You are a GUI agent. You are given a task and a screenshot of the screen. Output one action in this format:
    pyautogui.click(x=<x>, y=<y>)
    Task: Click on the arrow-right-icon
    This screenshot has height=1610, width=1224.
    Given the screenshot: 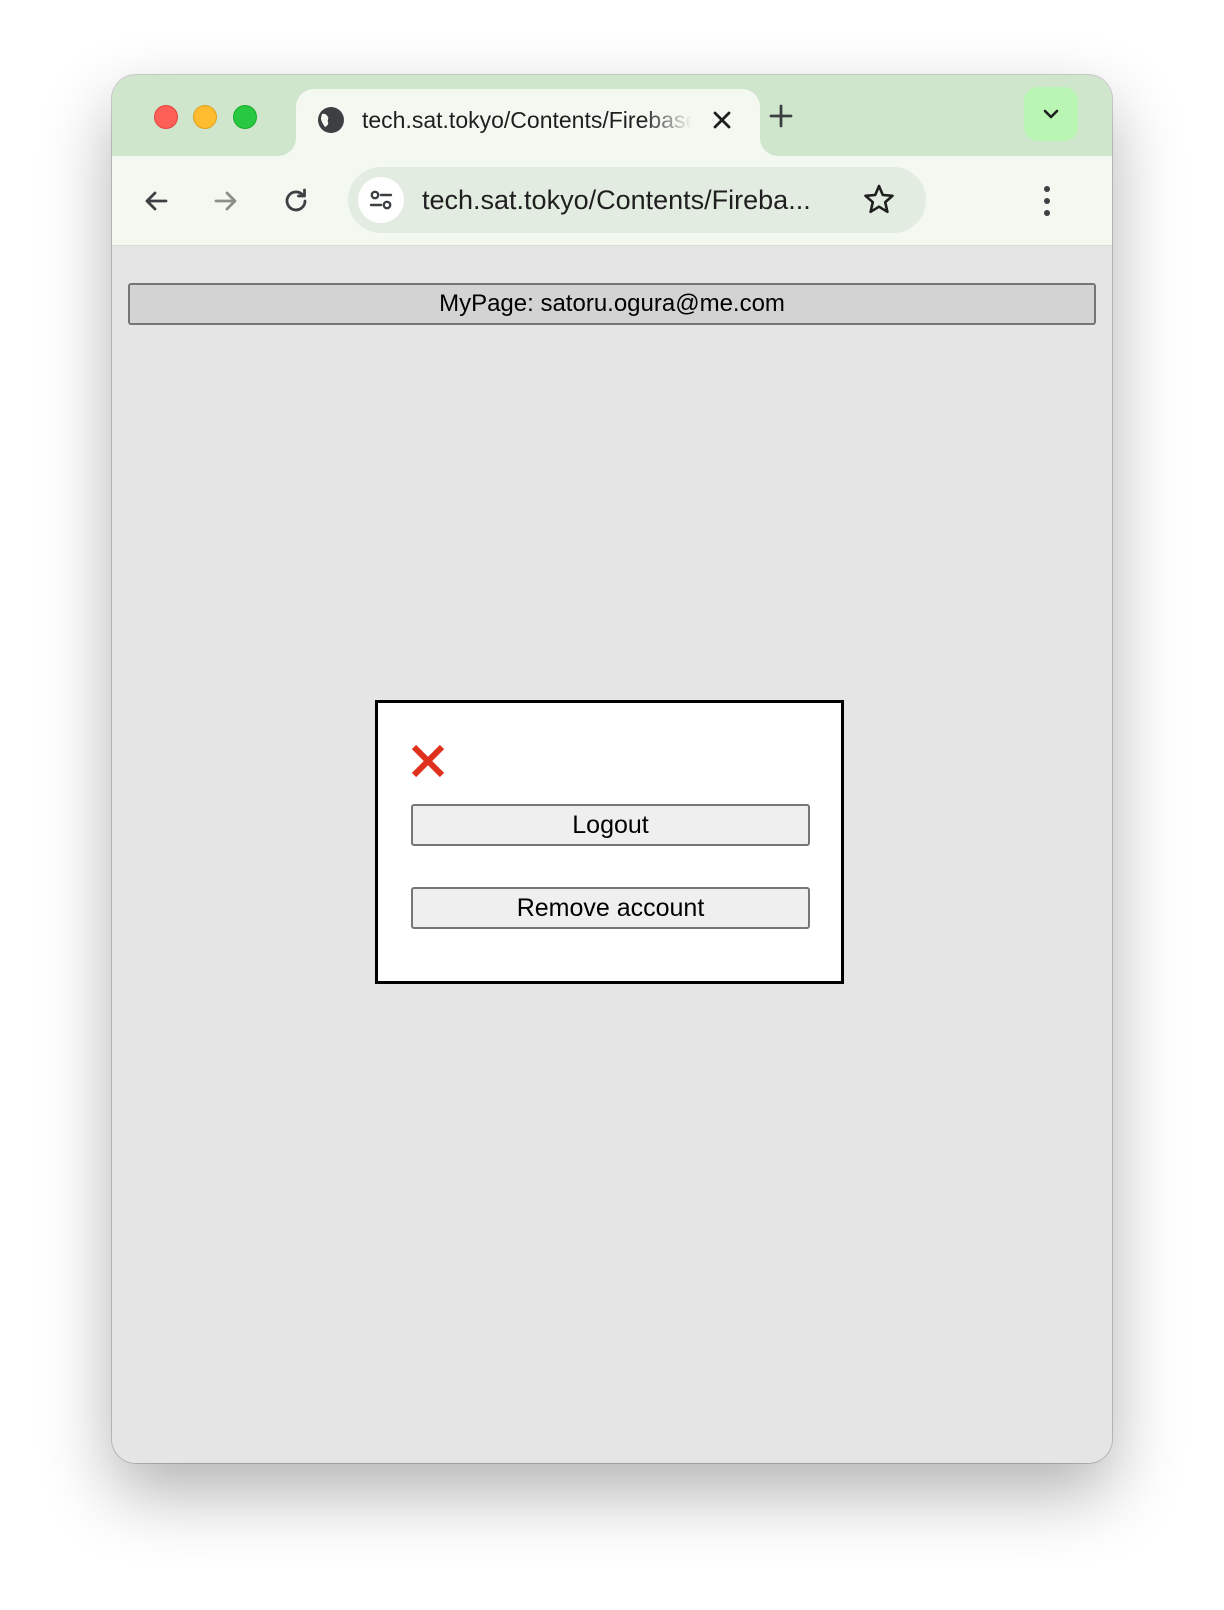 What is the action you would take?
    pyautogui.click(x=225, y=201)
    